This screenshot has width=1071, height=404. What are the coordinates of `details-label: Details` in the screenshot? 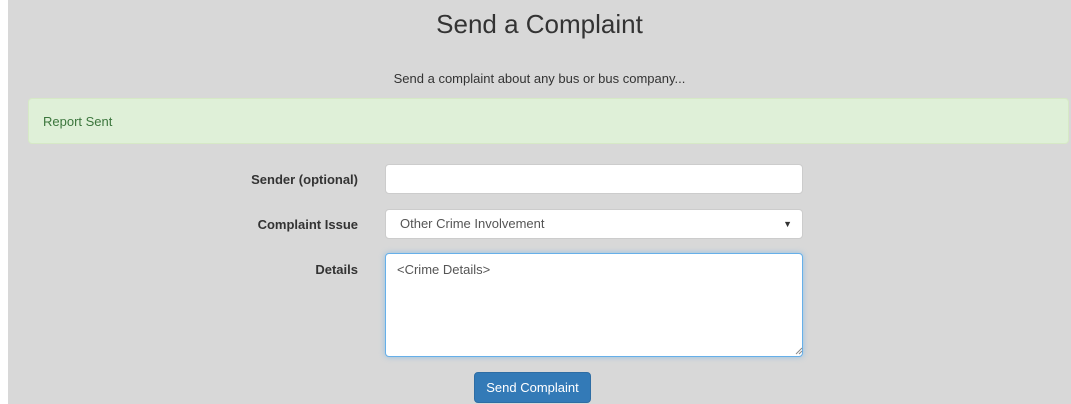 It's located at (336, 269).